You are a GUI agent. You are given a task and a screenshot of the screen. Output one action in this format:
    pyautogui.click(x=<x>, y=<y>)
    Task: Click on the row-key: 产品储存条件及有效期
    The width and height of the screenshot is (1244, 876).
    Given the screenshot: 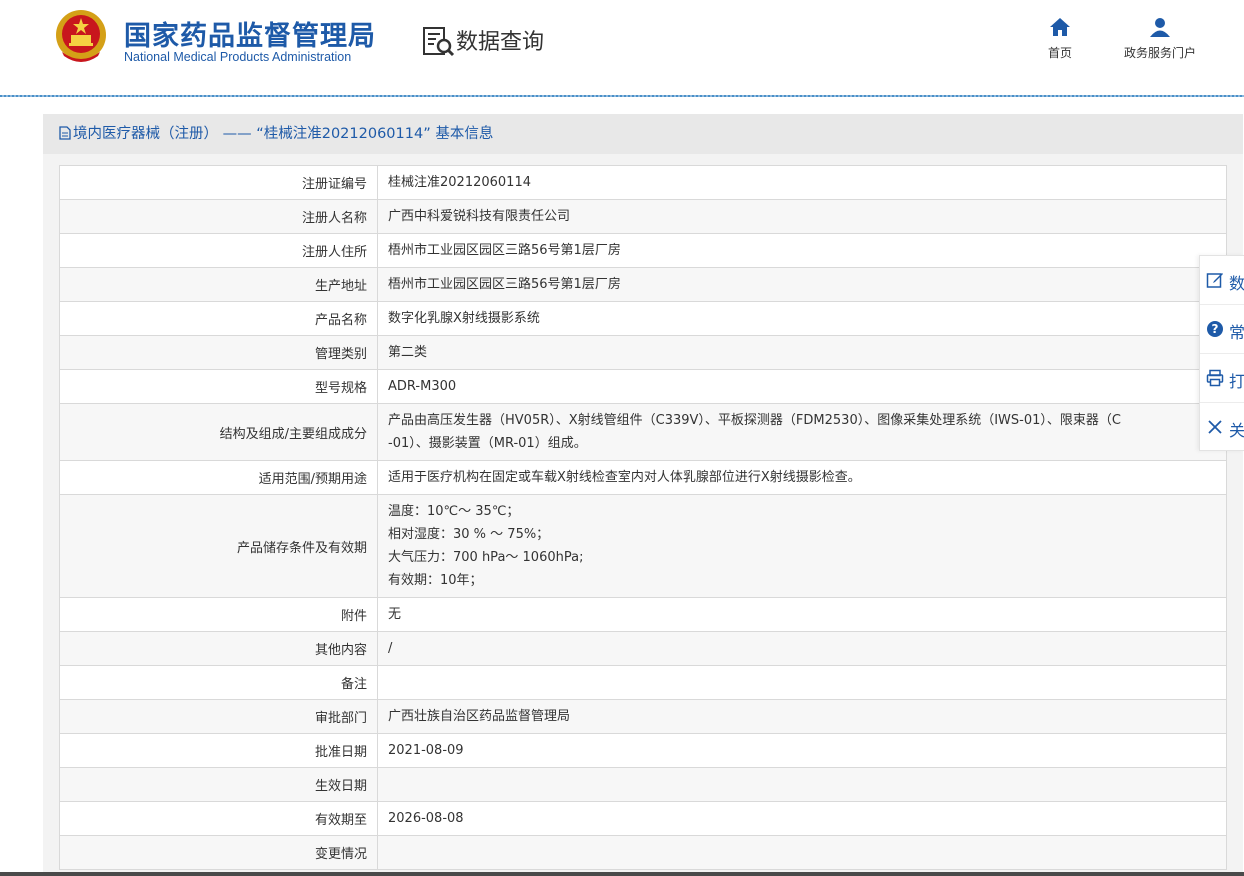 What is the action you would take?
    pyautogui.click(x=218, y=546)
    